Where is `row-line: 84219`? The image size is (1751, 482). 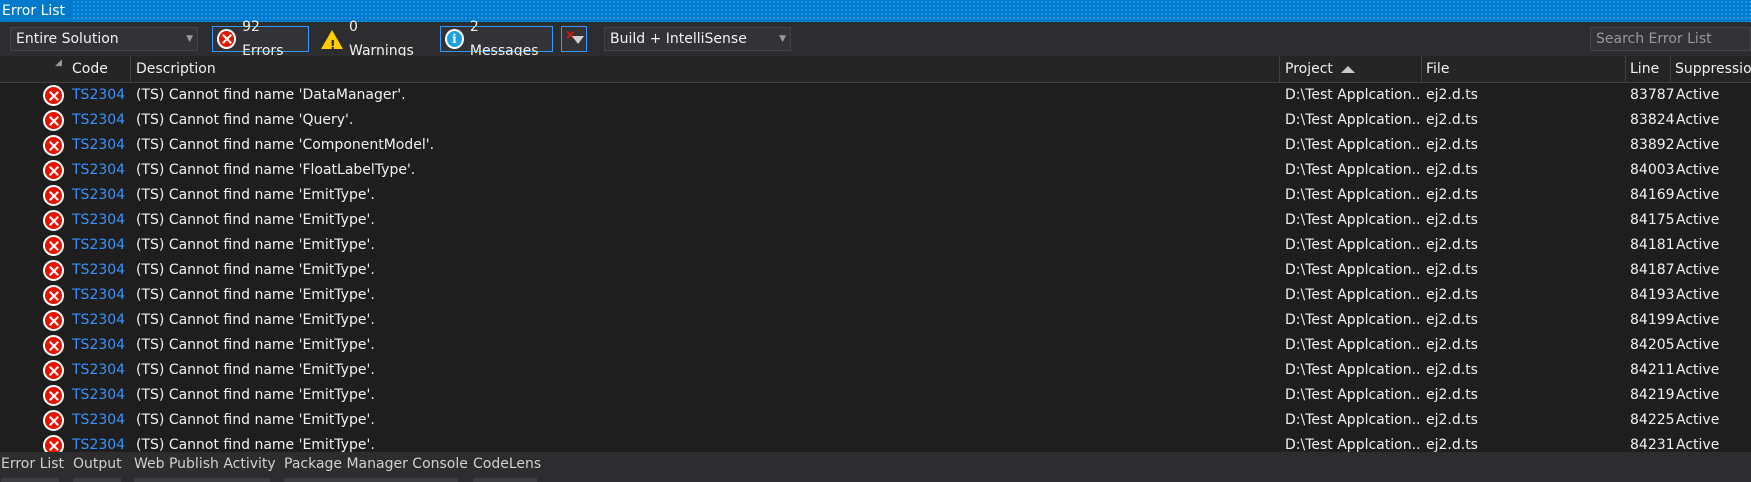 row-line: 84219 is located at coordinates (1652, 395).